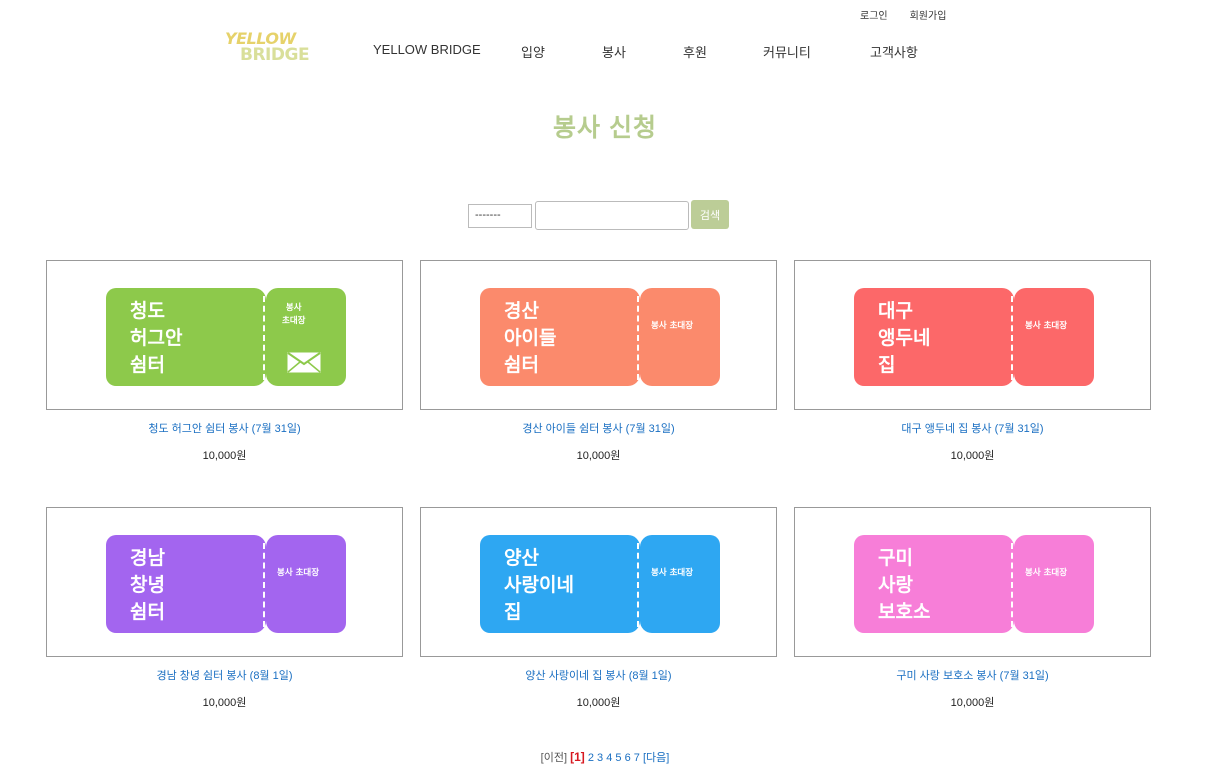 The height and width of the screenshot is (774, 1210). What do you see at coordinates (904, 585) in the screenshot?
I see `ticket-shelter-name: 구미 사랑 보호소` at bounding box center [904, 585].